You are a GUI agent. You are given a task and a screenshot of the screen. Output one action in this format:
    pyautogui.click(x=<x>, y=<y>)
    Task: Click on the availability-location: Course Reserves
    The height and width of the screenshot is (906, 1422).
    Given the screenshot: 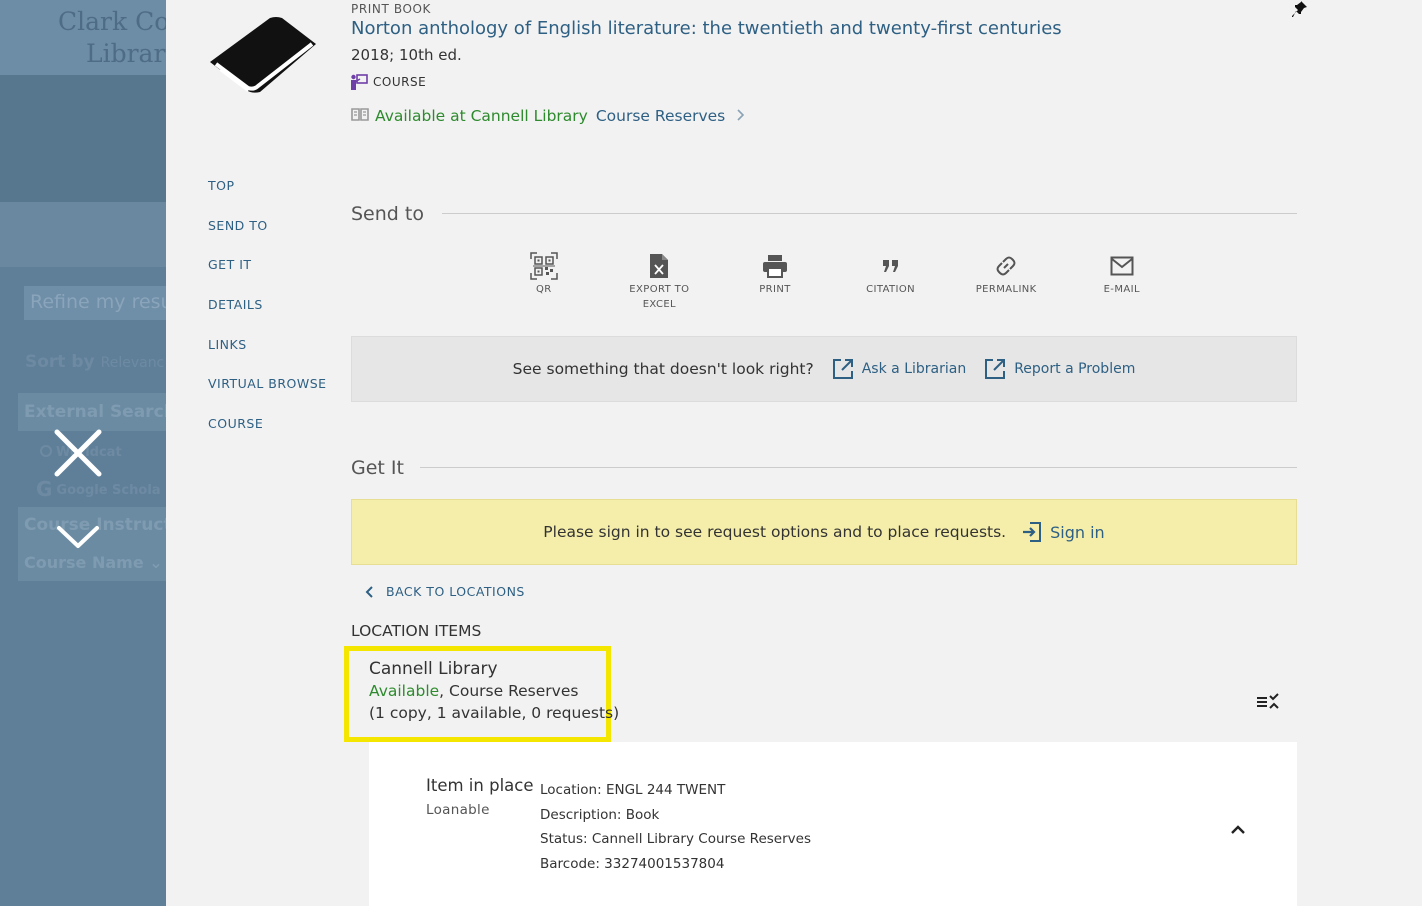 What is the action you would take?
    pyautogui.click(x=660, y=116)
    